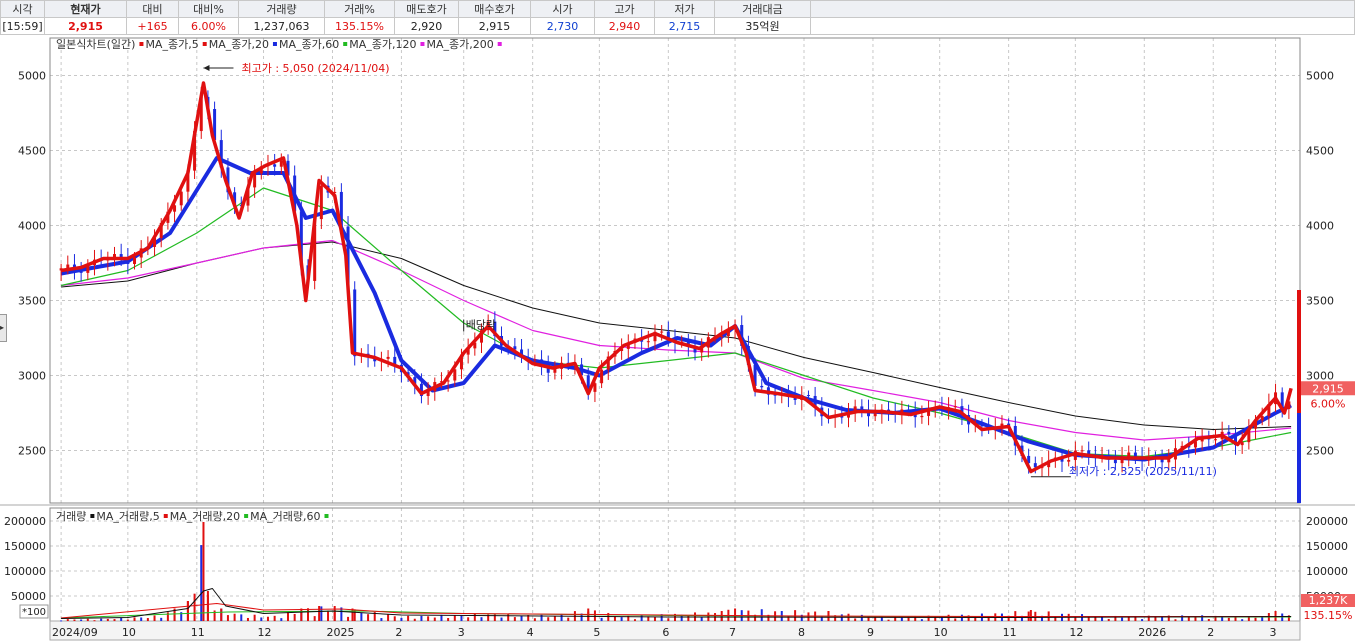 The image size is (1355, 642). I want to click on price-pct-badge: 6.00%, so click(1328, 403).